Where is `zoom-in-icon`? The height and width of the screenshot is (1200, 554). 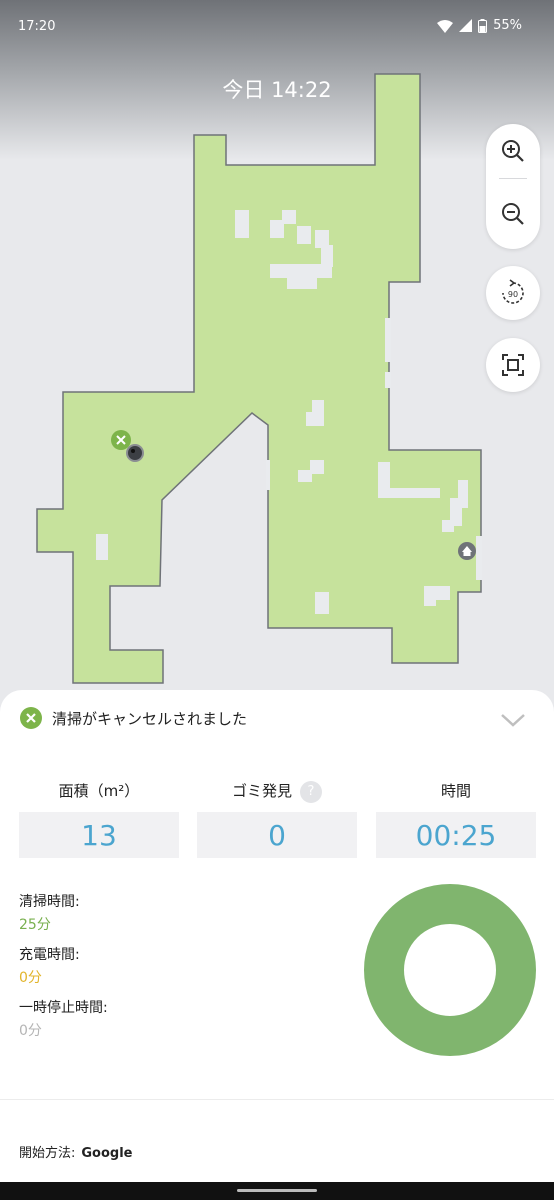 zoom-in-icon is located at coordinates (513, 151).